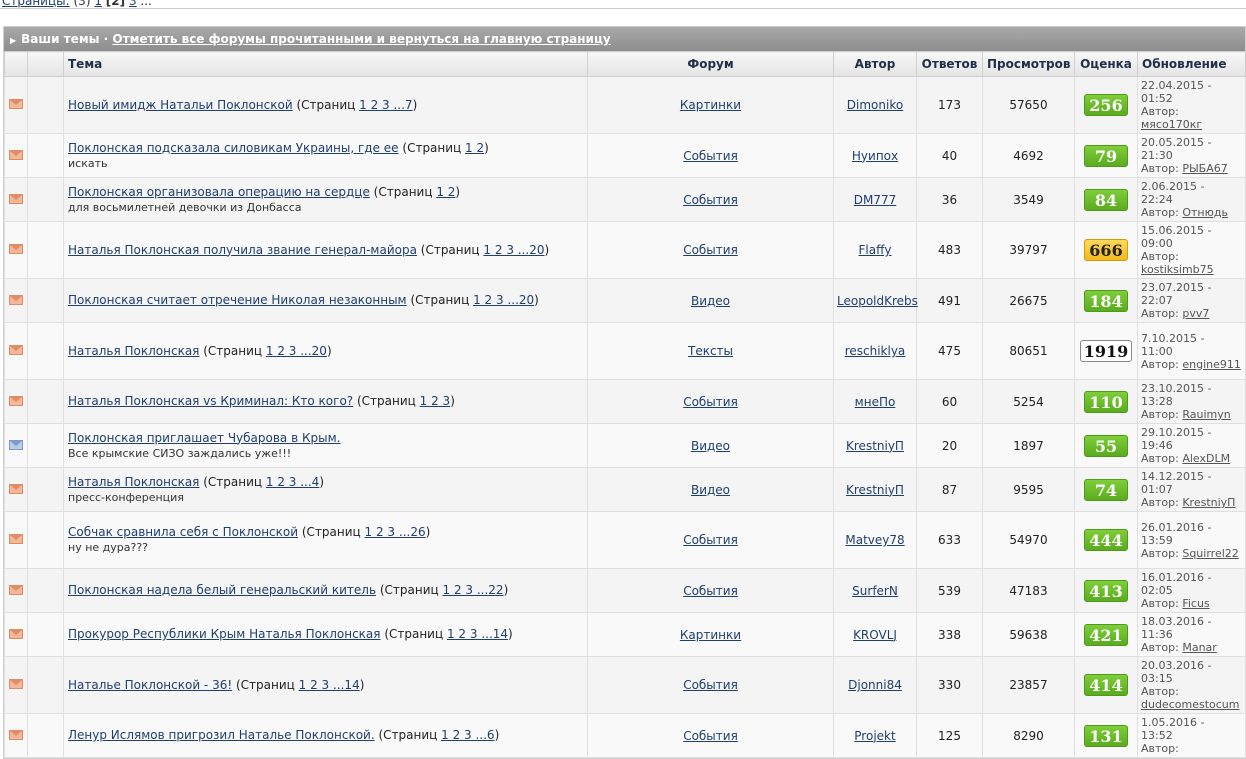 The height and width of the screenshot is (759, 1246). I want to click on topic-link: Собчак сравнила себя с Поклонской, so click(183, 532).